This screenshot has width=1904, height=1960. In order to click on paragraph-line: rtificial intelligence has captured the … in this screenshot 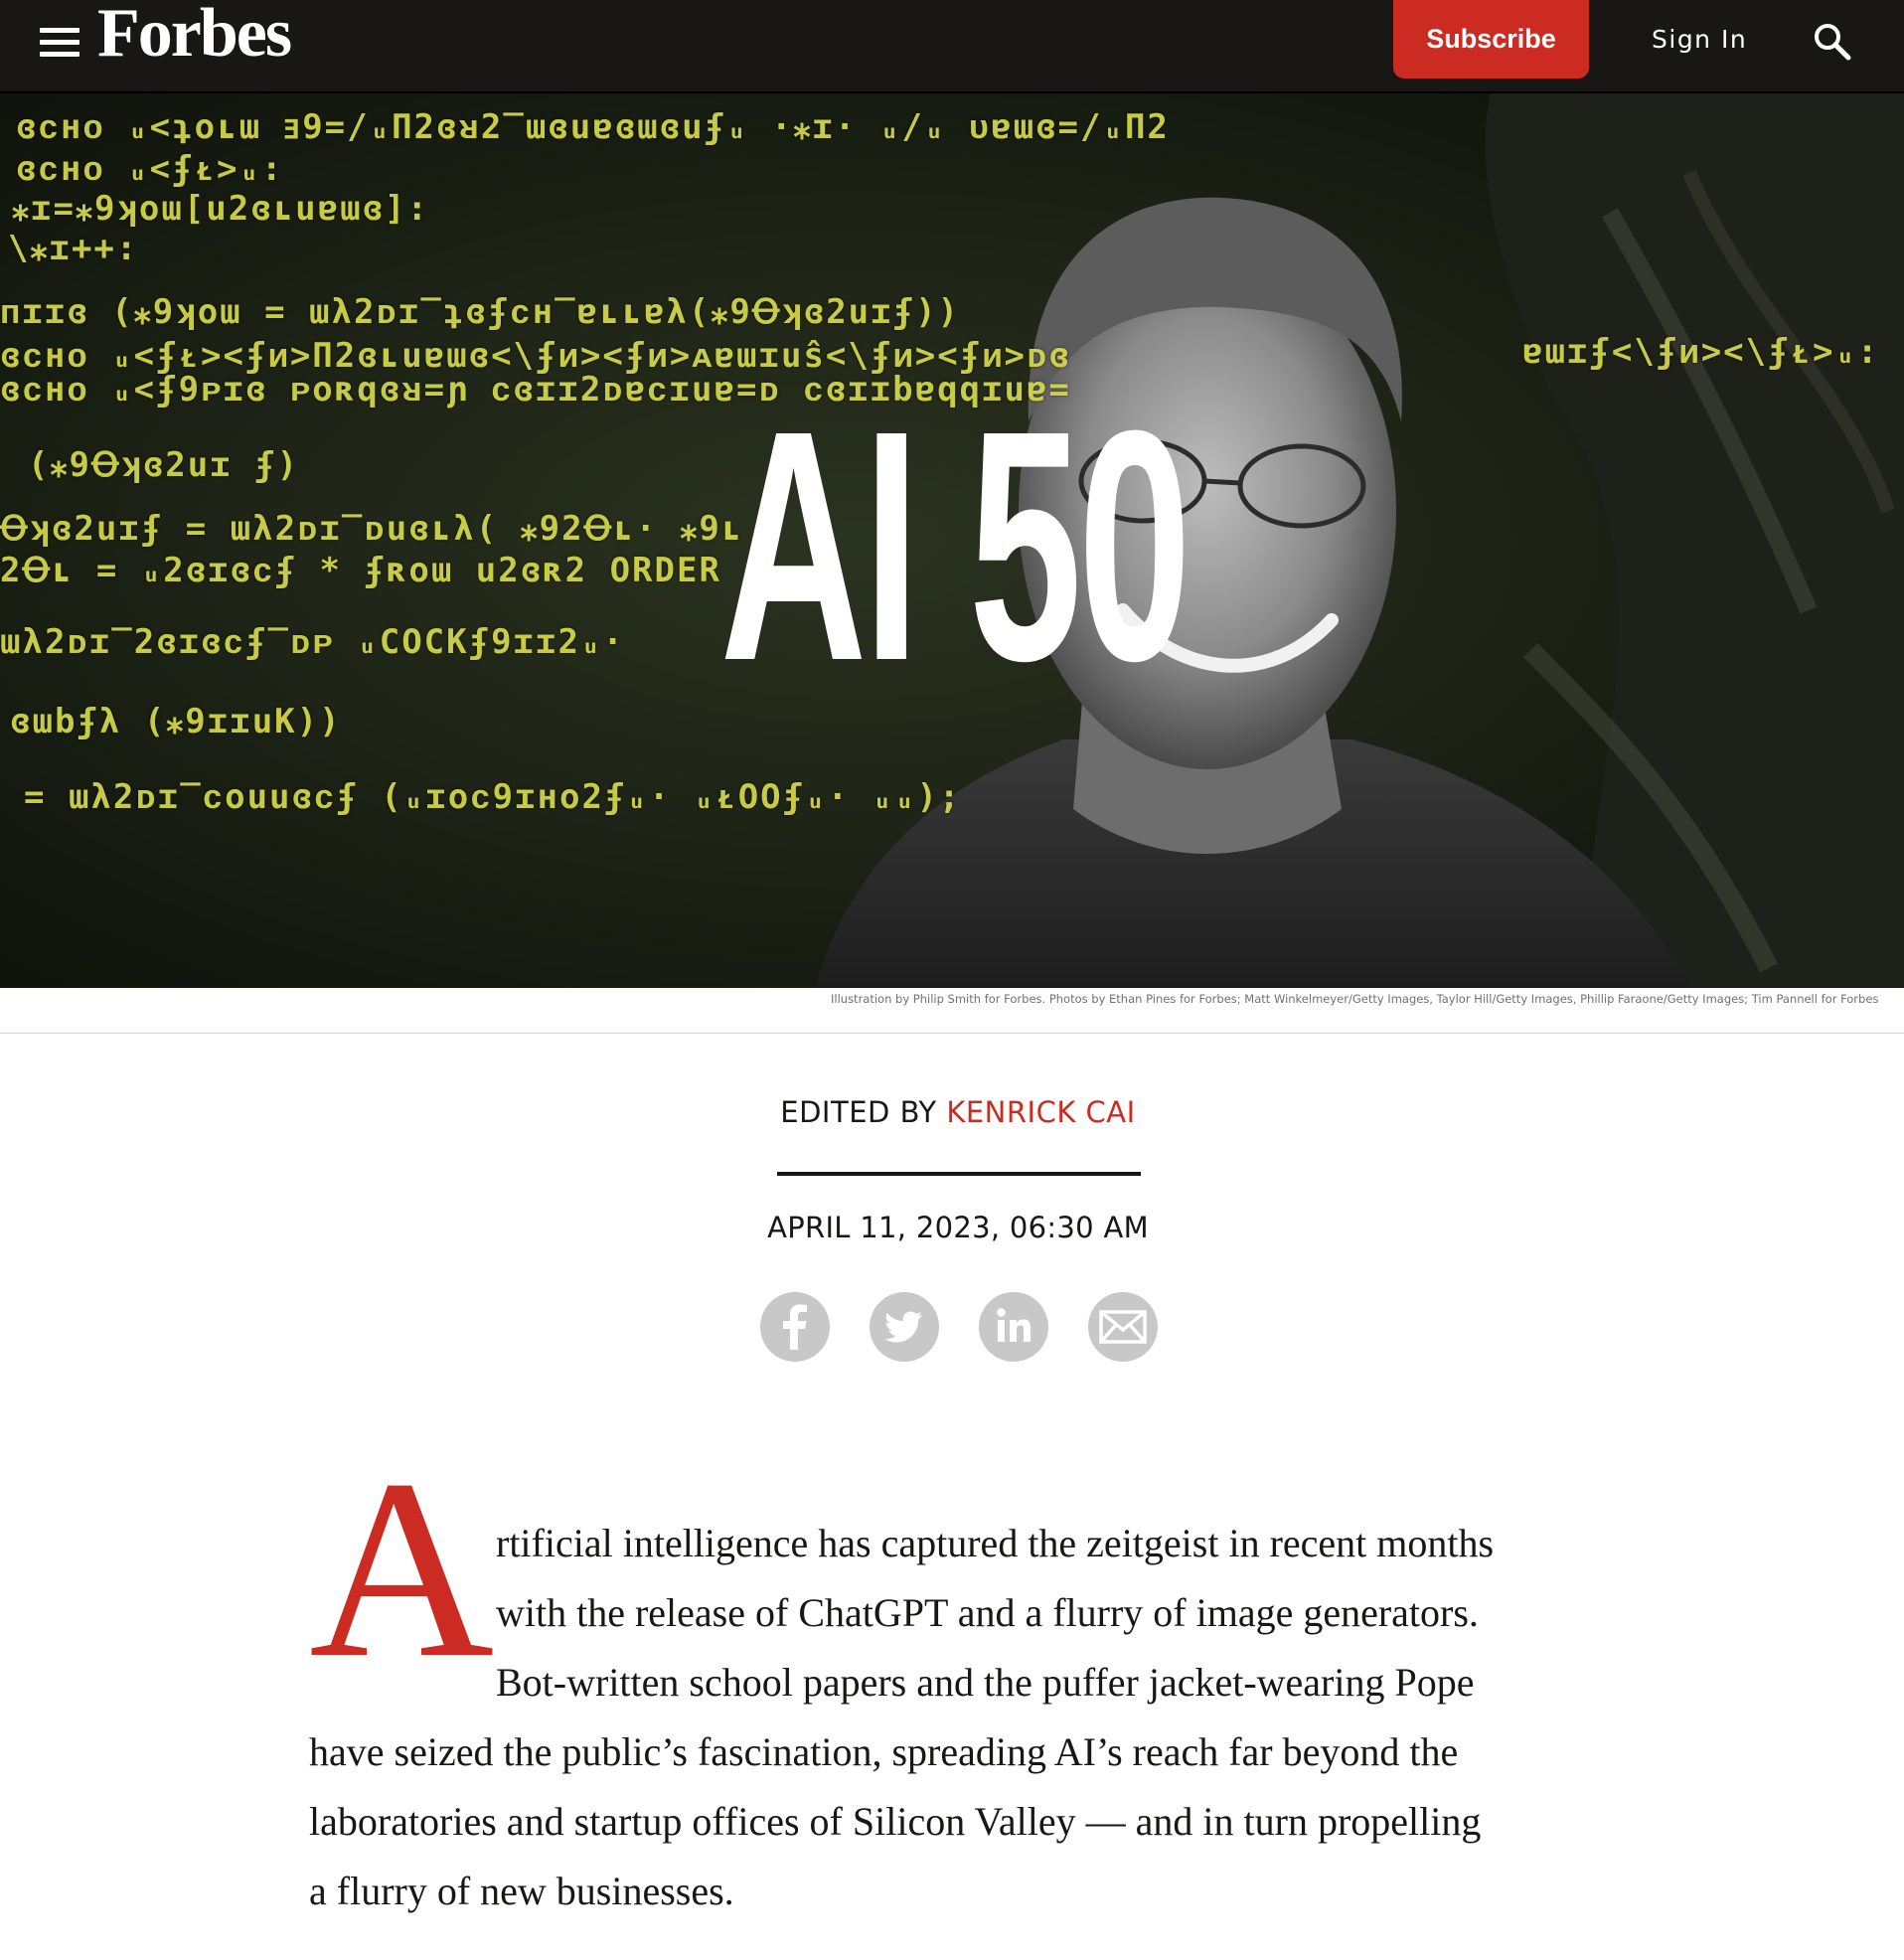, I will do `click(995, 1543)`.